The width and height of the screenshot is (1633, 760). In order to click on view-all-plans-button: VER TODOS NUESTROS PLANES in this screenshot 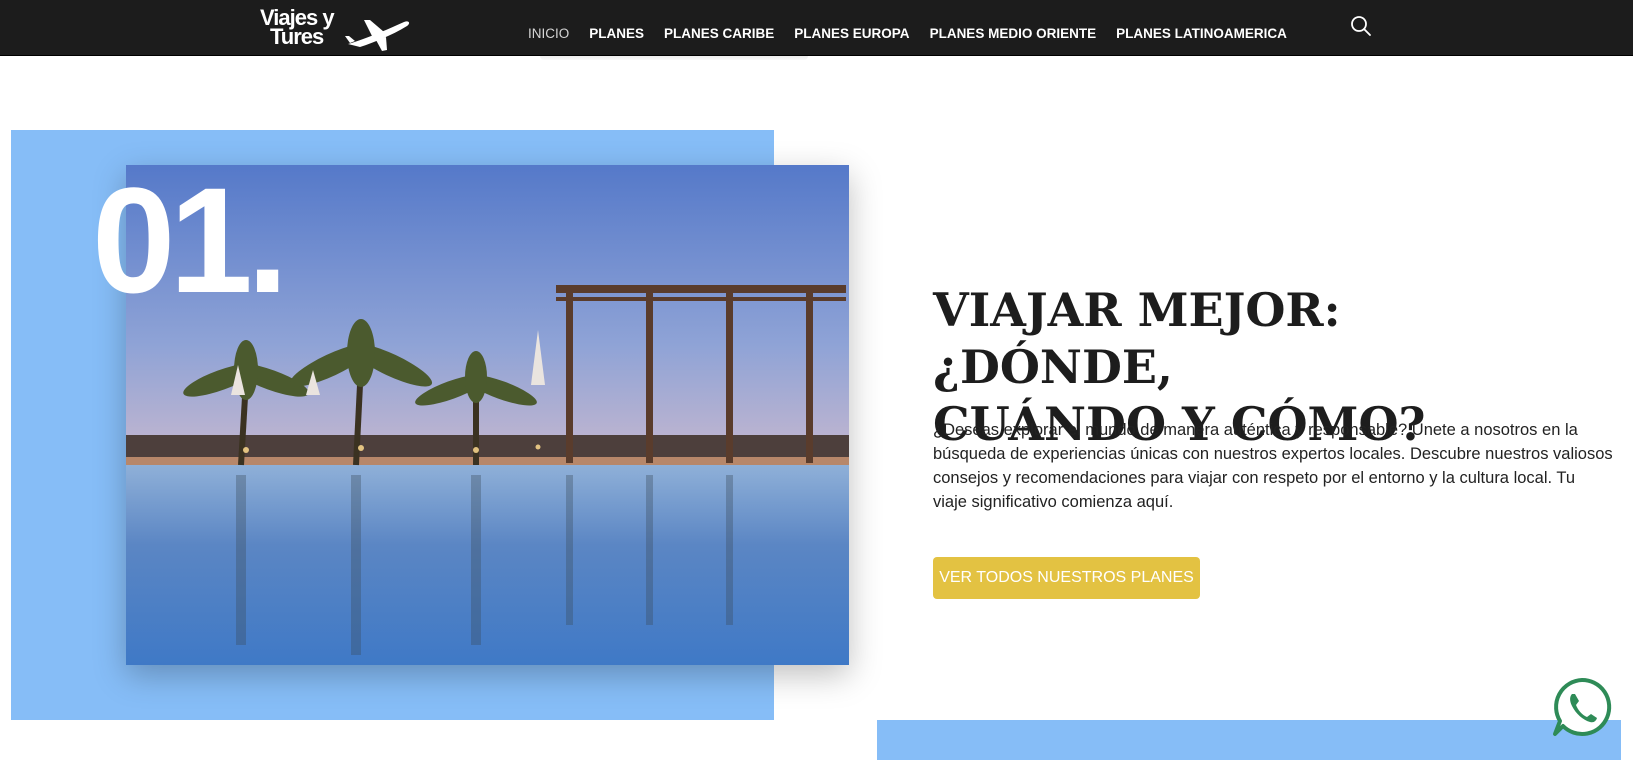, I will do `click(1066, 578)`.